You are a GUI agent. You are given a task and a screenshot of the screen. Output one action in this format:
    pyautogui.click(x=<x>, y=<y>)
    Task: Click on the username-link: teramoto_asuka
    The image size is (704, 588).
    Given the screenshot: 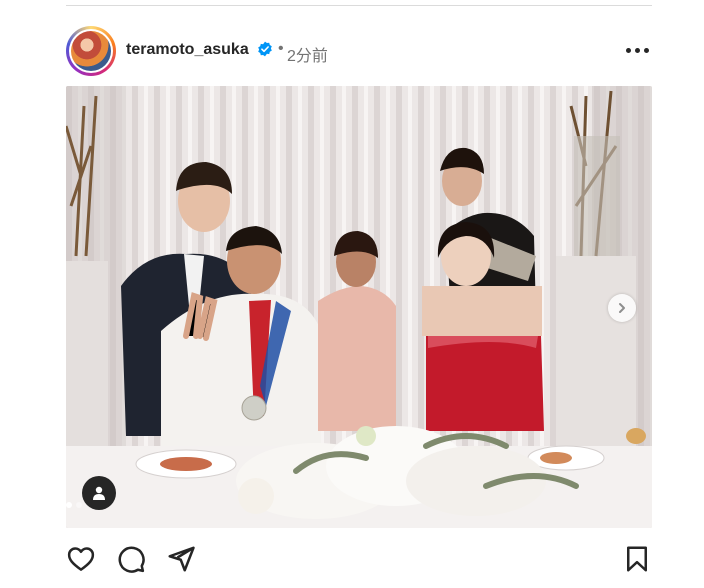 What is the action you would take?
    pyautogui.click(x=187, y=50)
    